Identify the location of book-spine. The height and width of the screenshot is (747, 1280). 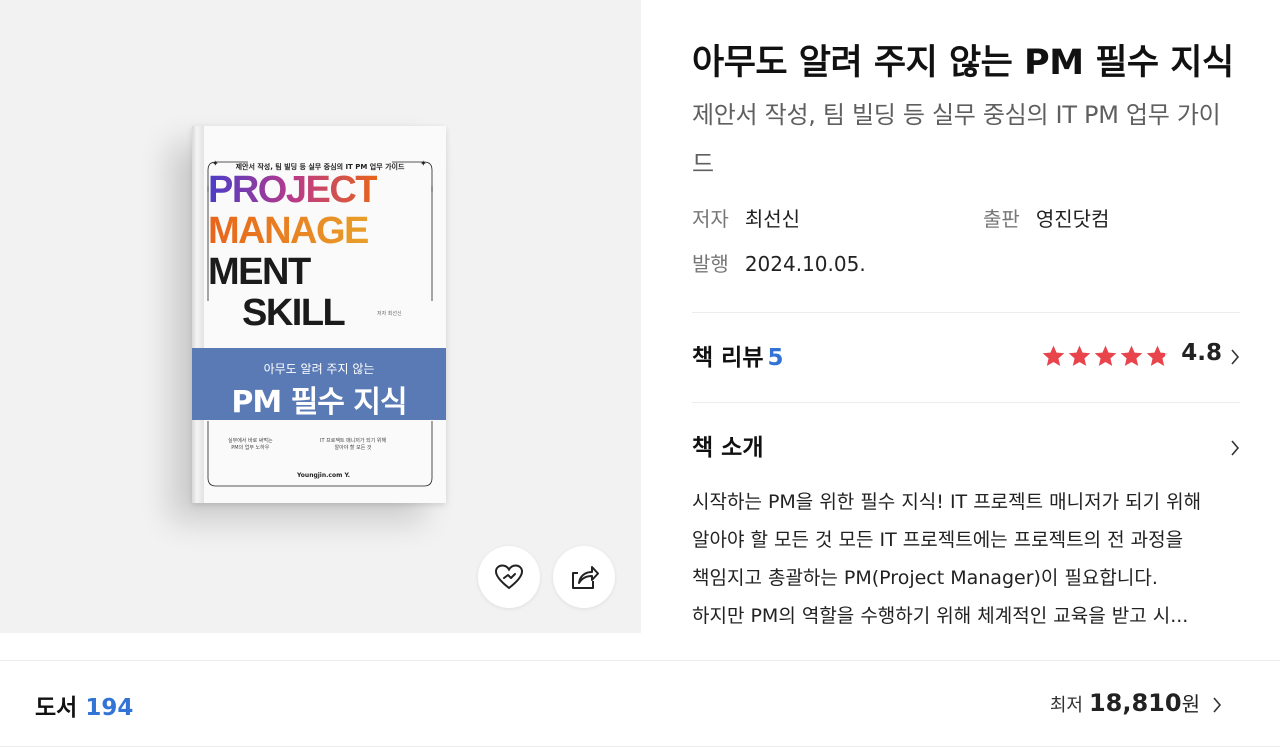
(198, 314).